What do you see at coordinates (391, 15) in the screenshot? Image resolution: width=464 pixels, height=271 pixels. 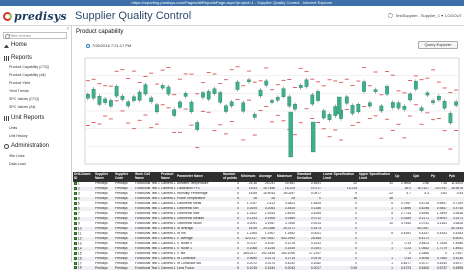 I see `settings-gear-icon` at bounding box center [391, 15].